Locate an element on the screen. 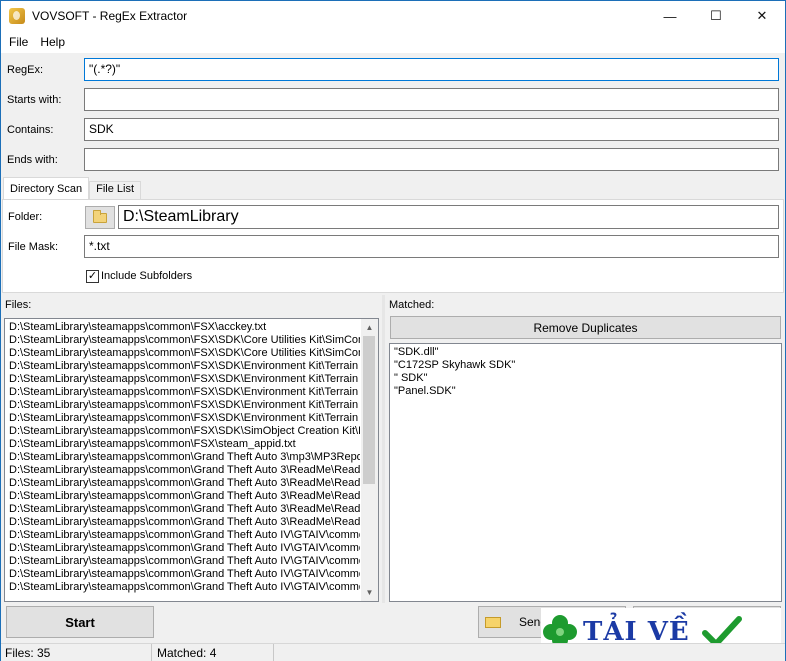  status-bar: Files: 35 Matched: 4 is located at coordinates (393, 652).